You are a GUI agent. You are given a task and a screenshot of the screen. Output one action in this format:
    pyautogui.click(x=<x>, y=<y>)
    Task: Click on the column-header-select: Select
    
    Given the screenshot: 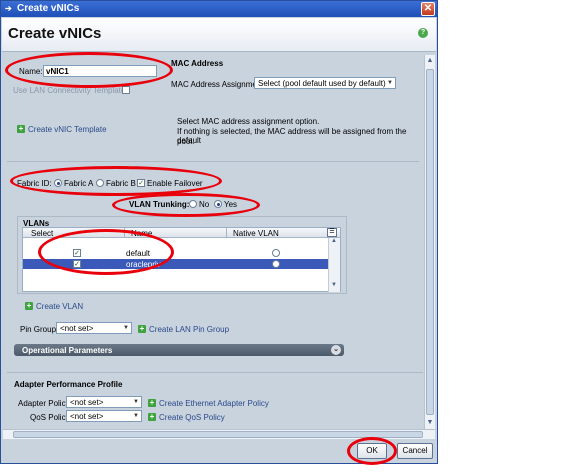 What is the action you would take?
    pyautogui.click(x=42, y=233)
    